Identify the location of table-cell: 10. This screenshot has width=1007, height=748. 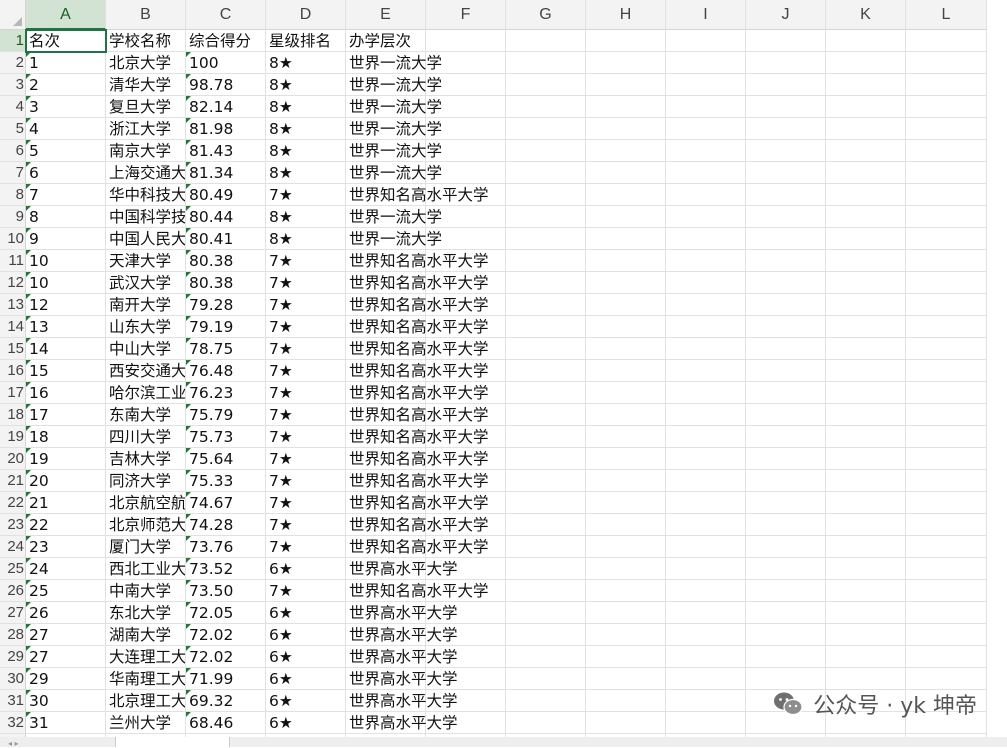
(66, 261).